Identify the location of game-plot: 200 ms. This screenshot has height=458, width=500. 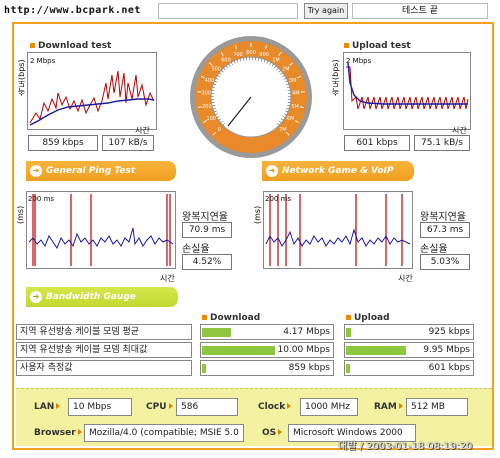
(338, 230).